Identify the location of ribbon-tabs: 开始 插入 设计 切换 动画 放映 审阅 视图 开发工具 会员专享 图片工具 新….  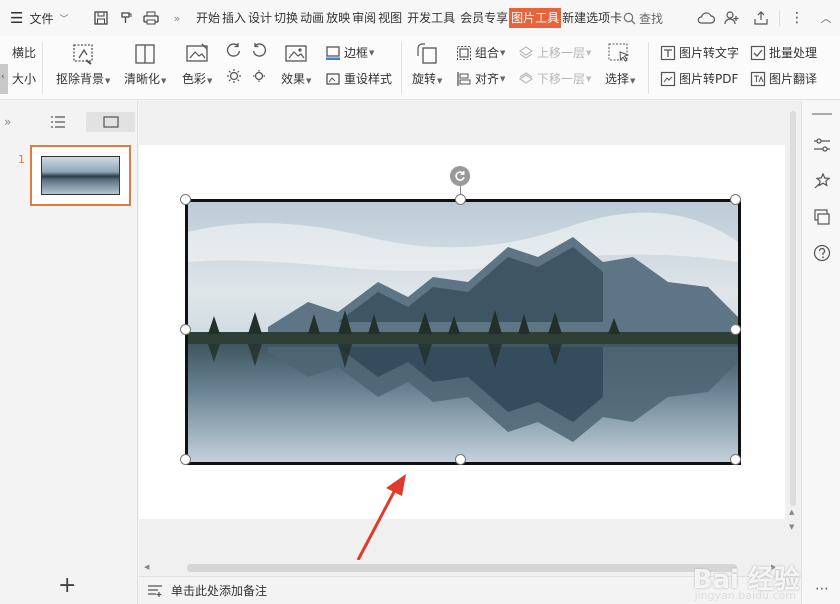
(409, 18).